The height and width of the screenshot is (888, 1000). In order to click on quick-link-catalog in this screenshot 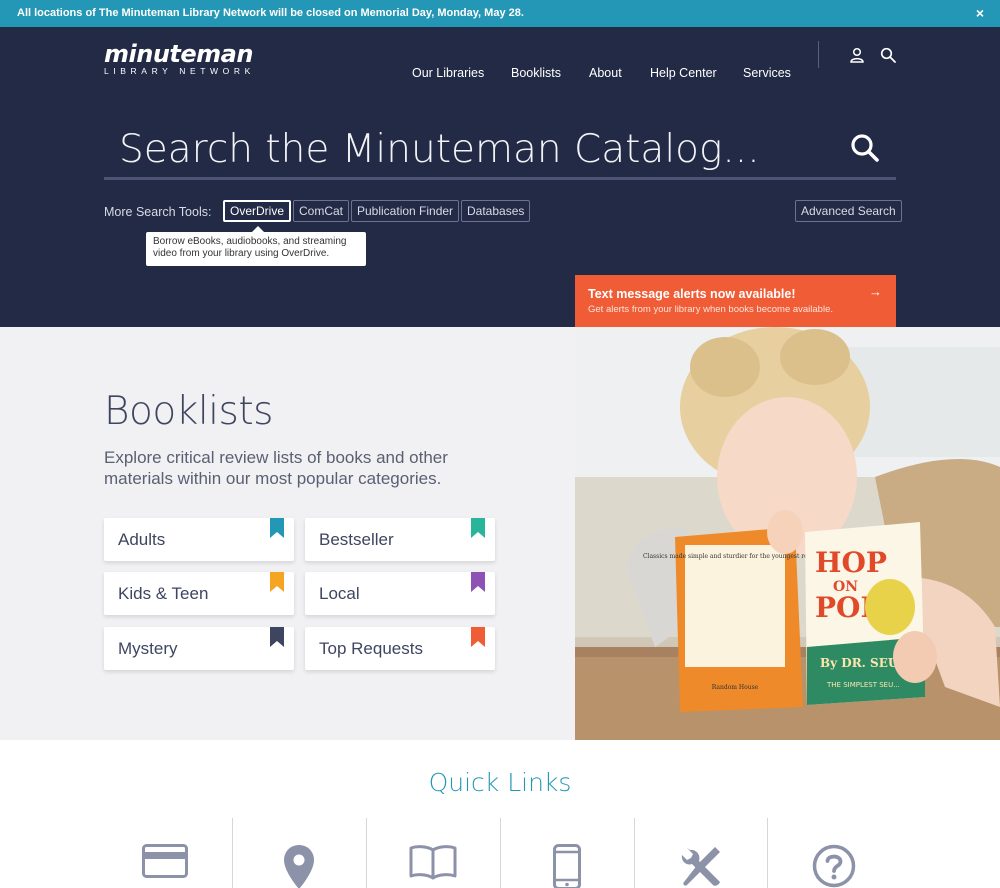, I will do `click(433, 853)`.